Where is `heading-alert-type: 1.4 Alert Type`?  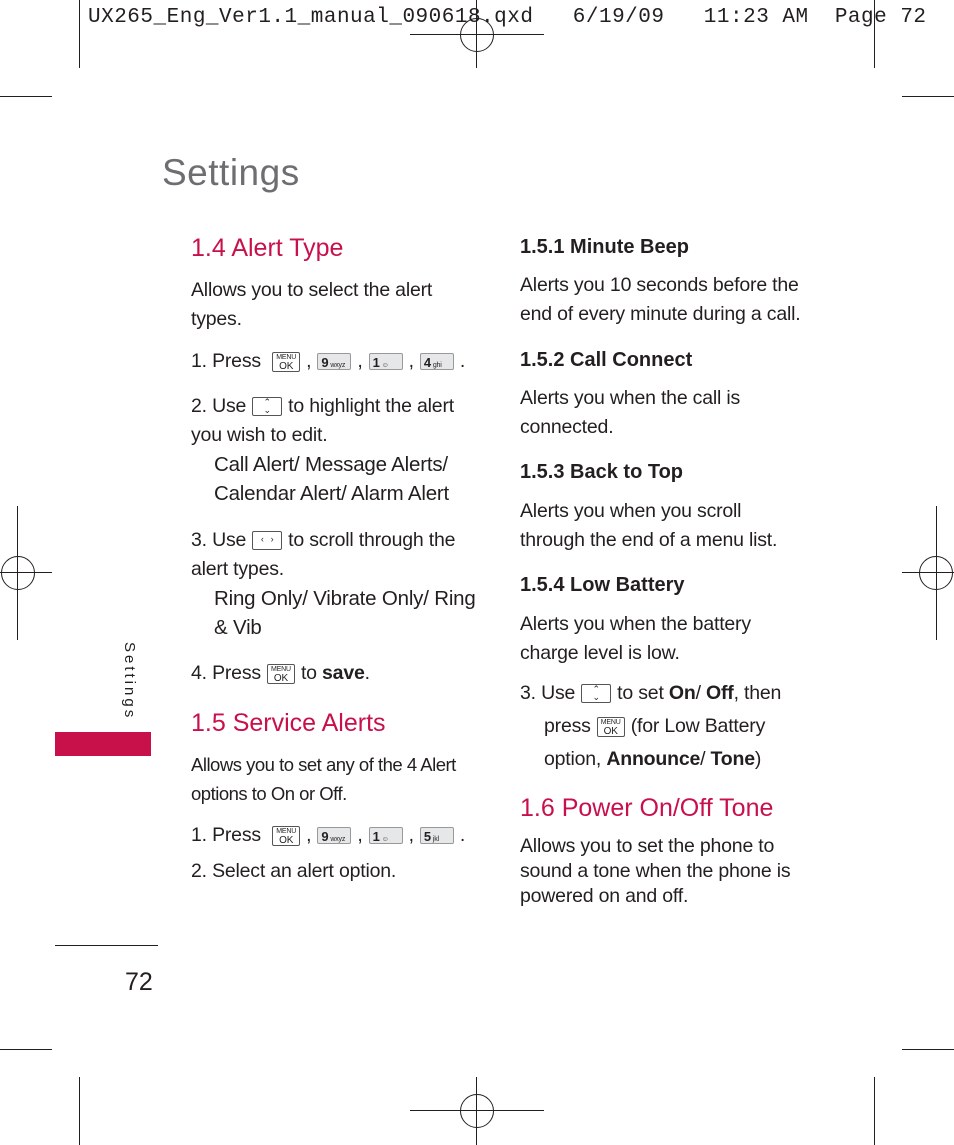
heading-alert-type: 1.4 Alert Type is located at coordinates (267, 248).